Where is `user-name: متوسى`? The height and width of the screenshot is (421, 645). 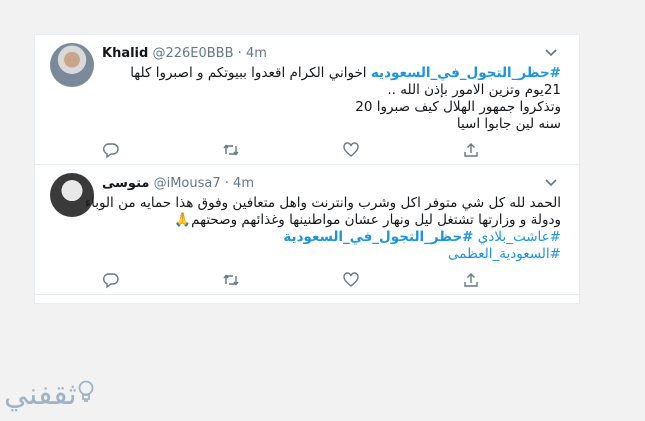
user-name: متوسى is located at coordinates (125, 183).